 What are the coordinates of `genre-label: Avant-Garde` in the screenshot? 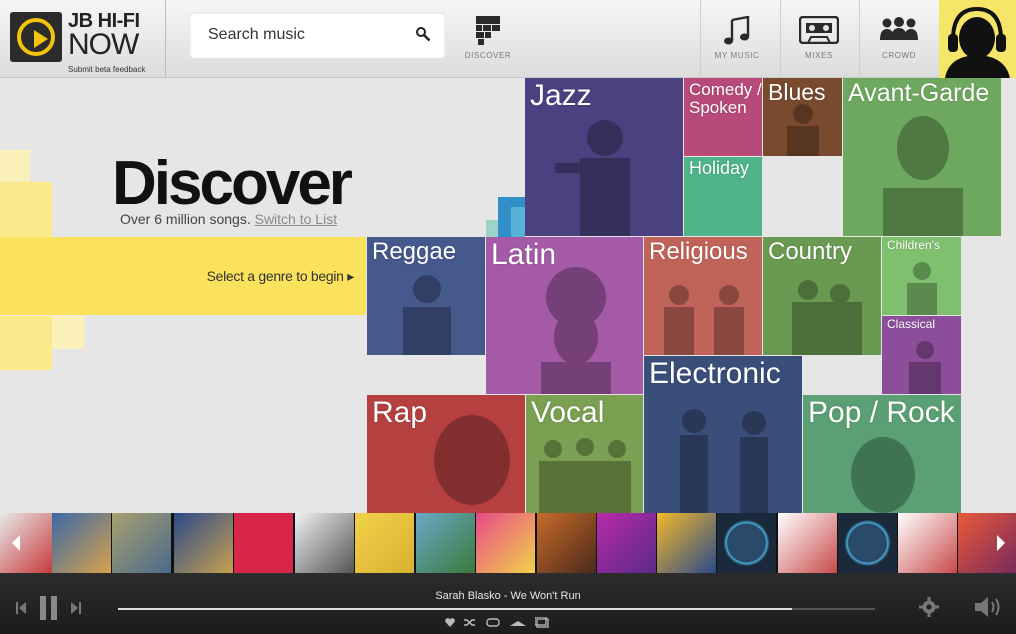 It's located at (919, 93).